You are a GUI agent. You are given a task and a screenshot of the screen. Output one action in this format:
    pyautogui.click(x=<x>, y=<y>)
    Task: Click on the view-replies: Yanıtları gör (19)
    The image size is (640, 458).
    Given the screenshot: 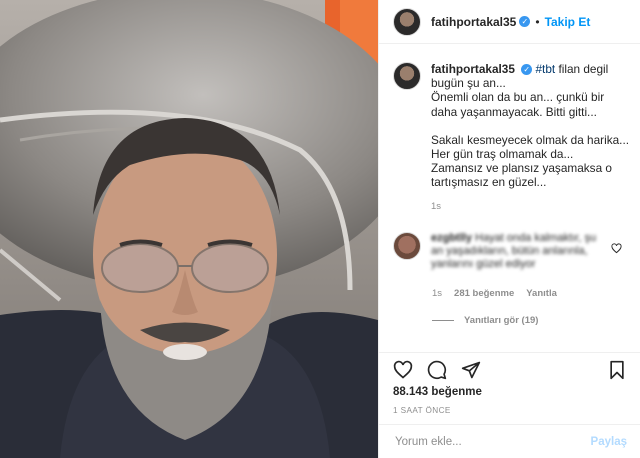 What is the action you would take?
    pyautogui.click(x=485, y=320)
    